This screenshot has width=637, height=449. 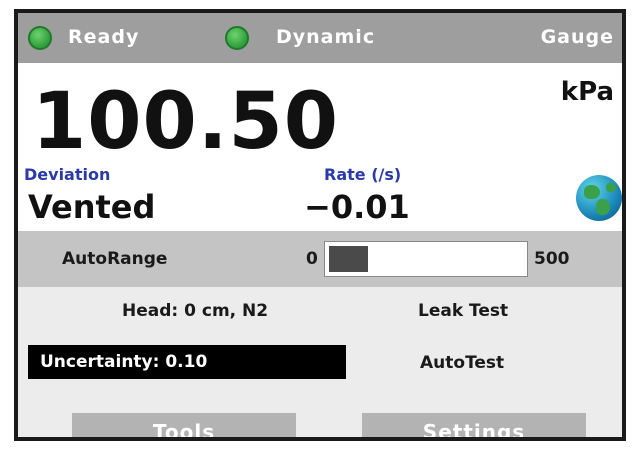 I want to click on autotest-button: AutoTest, so click(x=462, y=363).